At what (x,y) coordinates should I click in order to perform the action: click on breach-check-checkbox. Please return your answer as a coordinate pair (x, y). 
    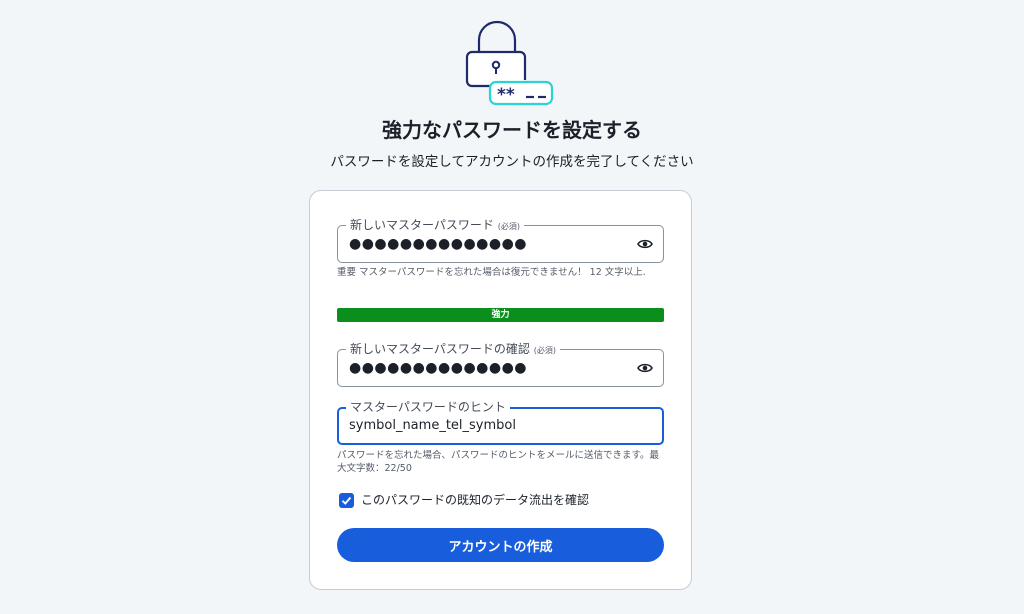
    Looking at the image, I should click on (346, 500).